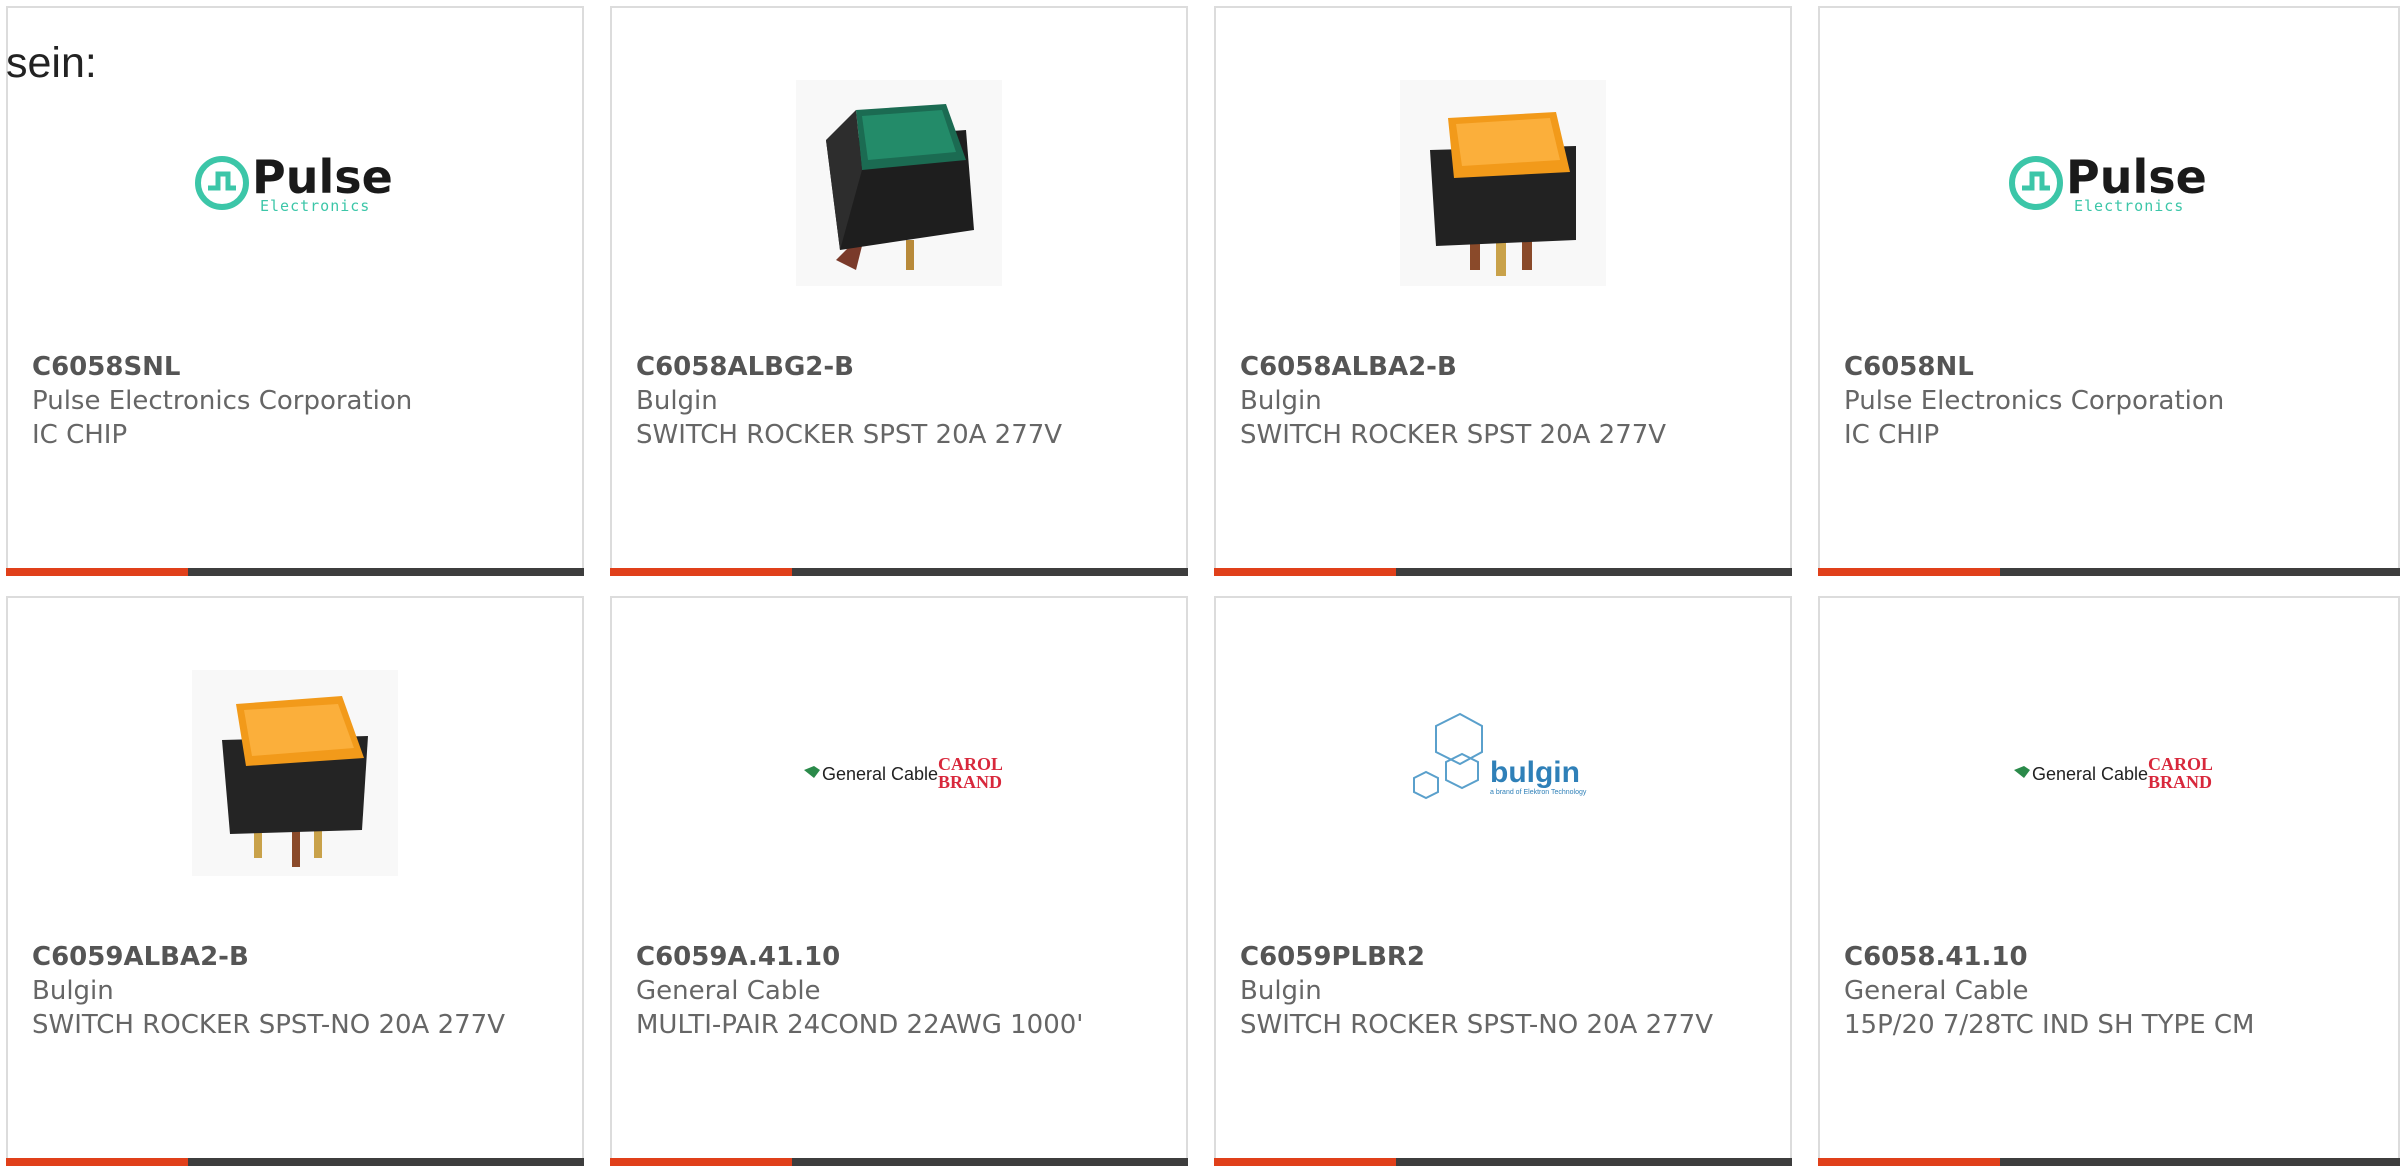 This screenshot has height=1166, width=2400. I want to click on part-number: C6058ALBA2-B, so click(1507, 367).